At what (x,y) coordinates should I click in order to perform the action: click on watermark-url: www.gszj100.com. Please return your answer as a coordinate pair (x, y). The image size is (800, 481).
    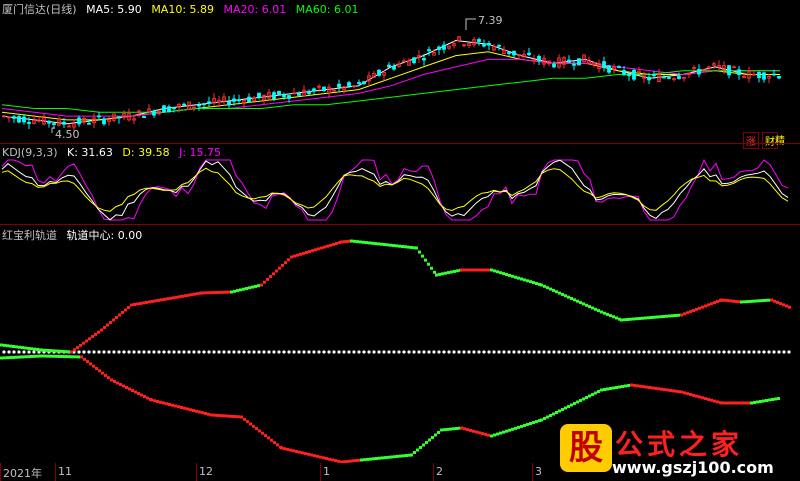
    Looking at the image, I should click on (693, 467).